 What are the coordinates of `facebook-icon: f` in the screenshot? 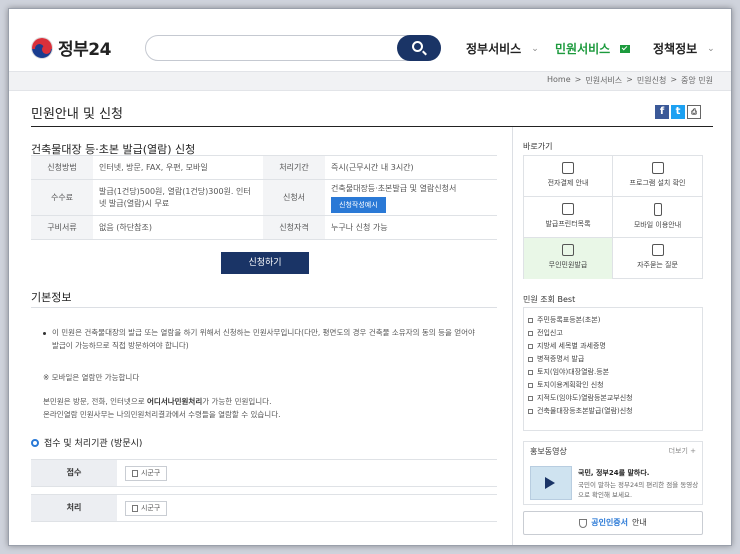 It's located at (662, 112).